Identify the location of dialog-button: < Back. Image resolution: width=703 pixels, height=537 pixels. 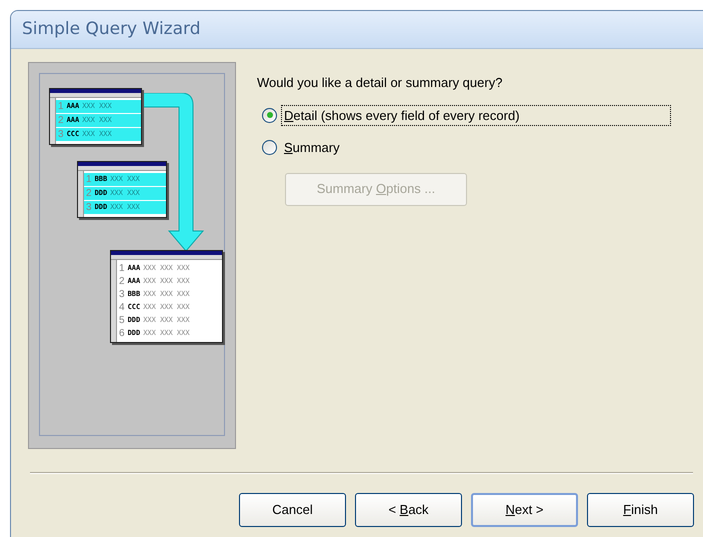
(408, 510).